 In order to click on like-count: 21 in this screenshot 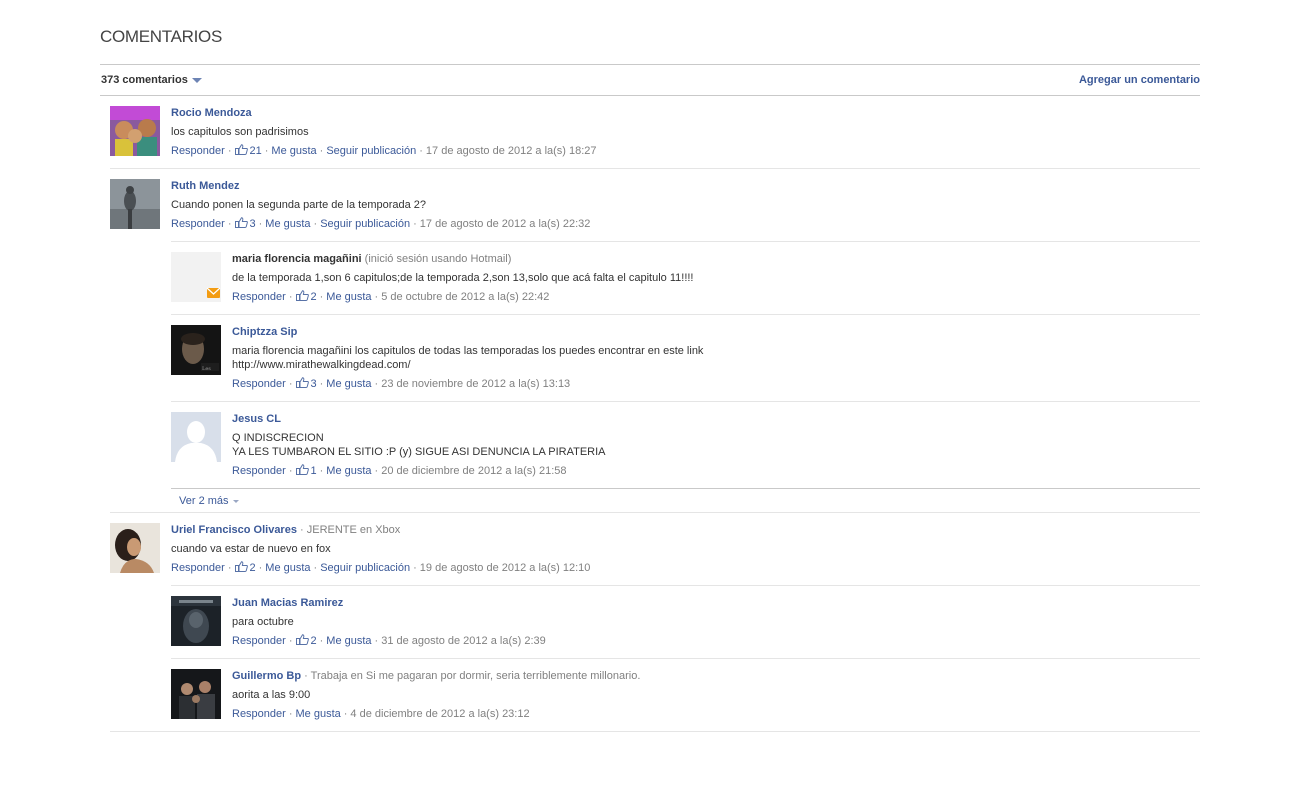, I will do `click(248, 150)`.